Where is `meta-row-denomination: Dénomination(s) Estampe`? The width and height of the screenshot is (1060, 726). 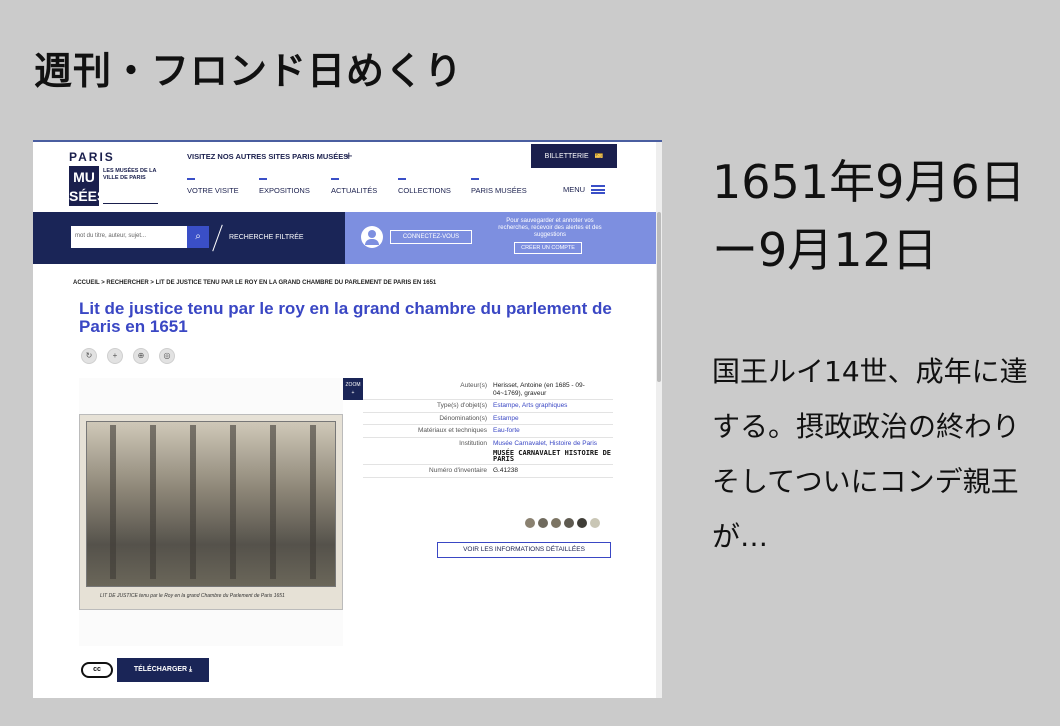 meta-row-denomination: Dénomination(s) Estampe is located at coordinates (488, 419).